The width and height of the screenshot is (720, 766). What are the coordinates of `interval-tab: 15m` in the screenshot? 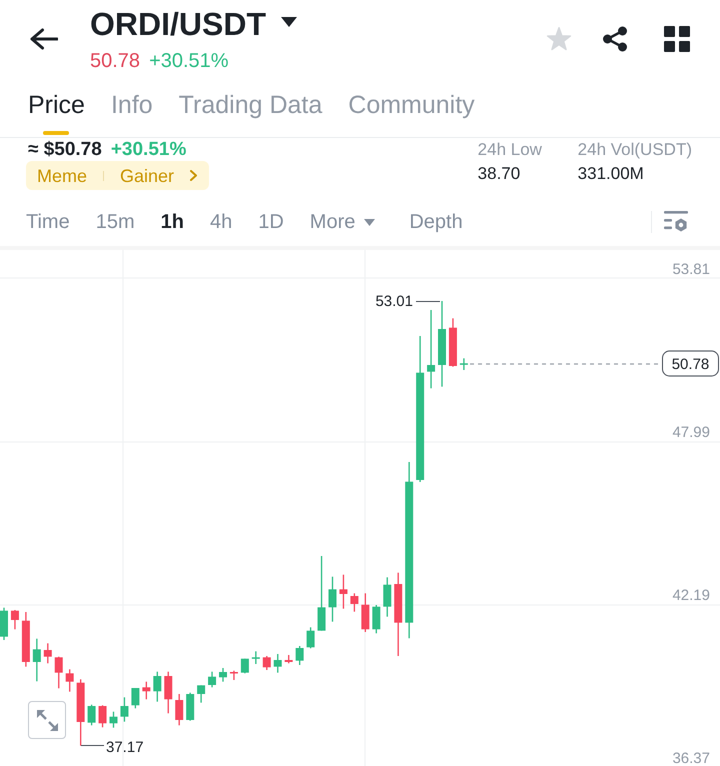 It's located at (115, 222).